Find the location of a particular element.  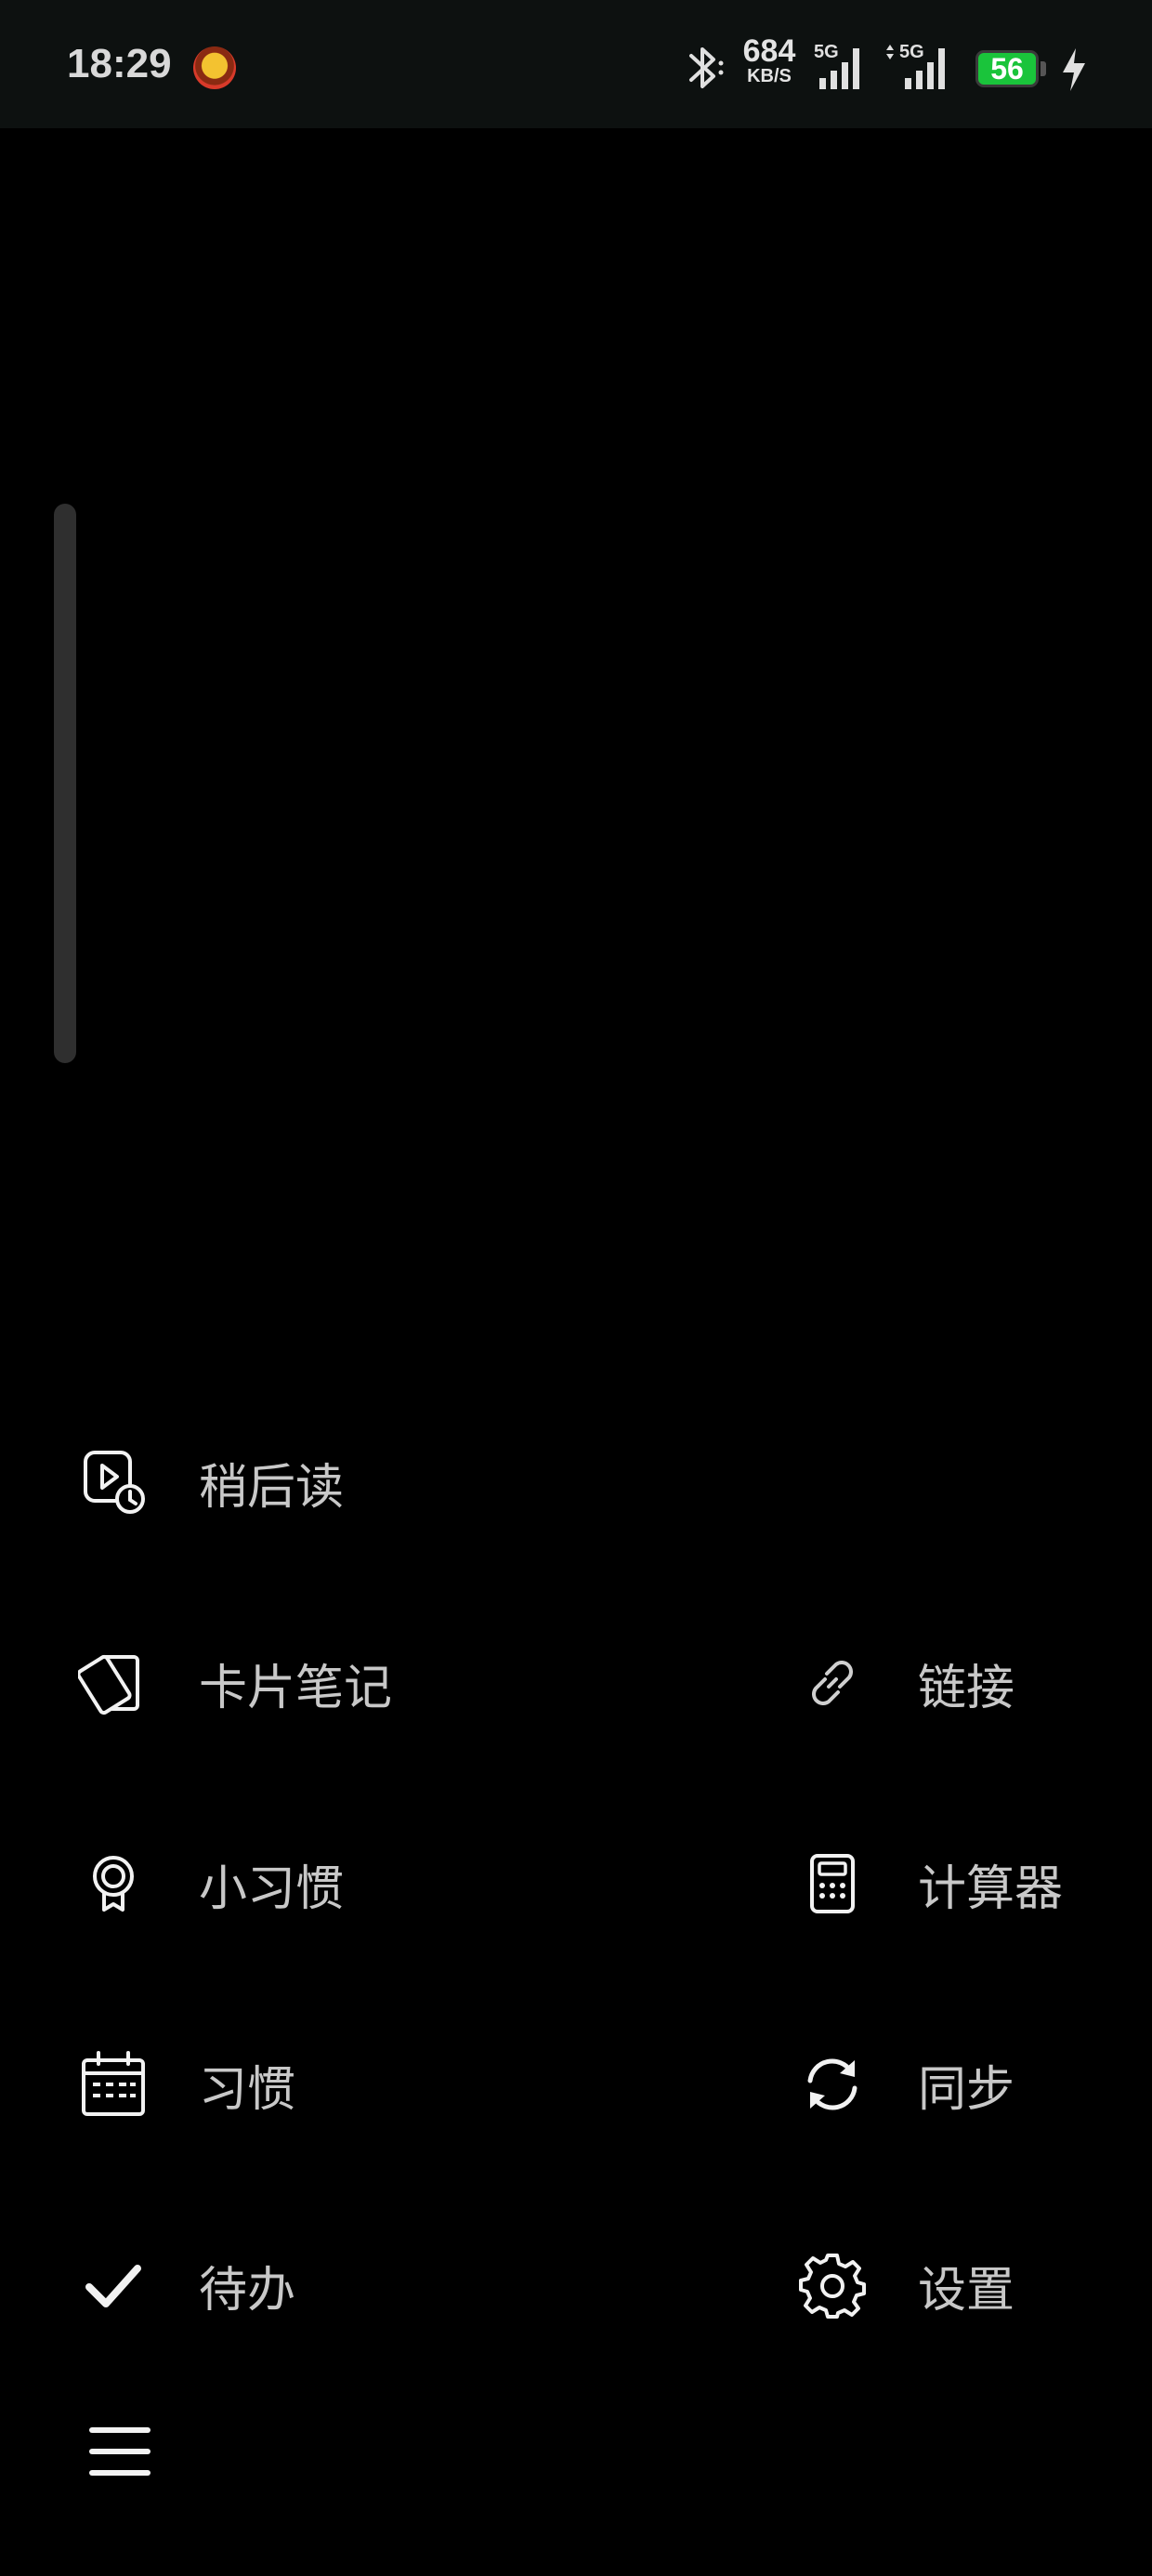

menu-item-read-later: 稍后读 is located at coordinates (210, 1482).